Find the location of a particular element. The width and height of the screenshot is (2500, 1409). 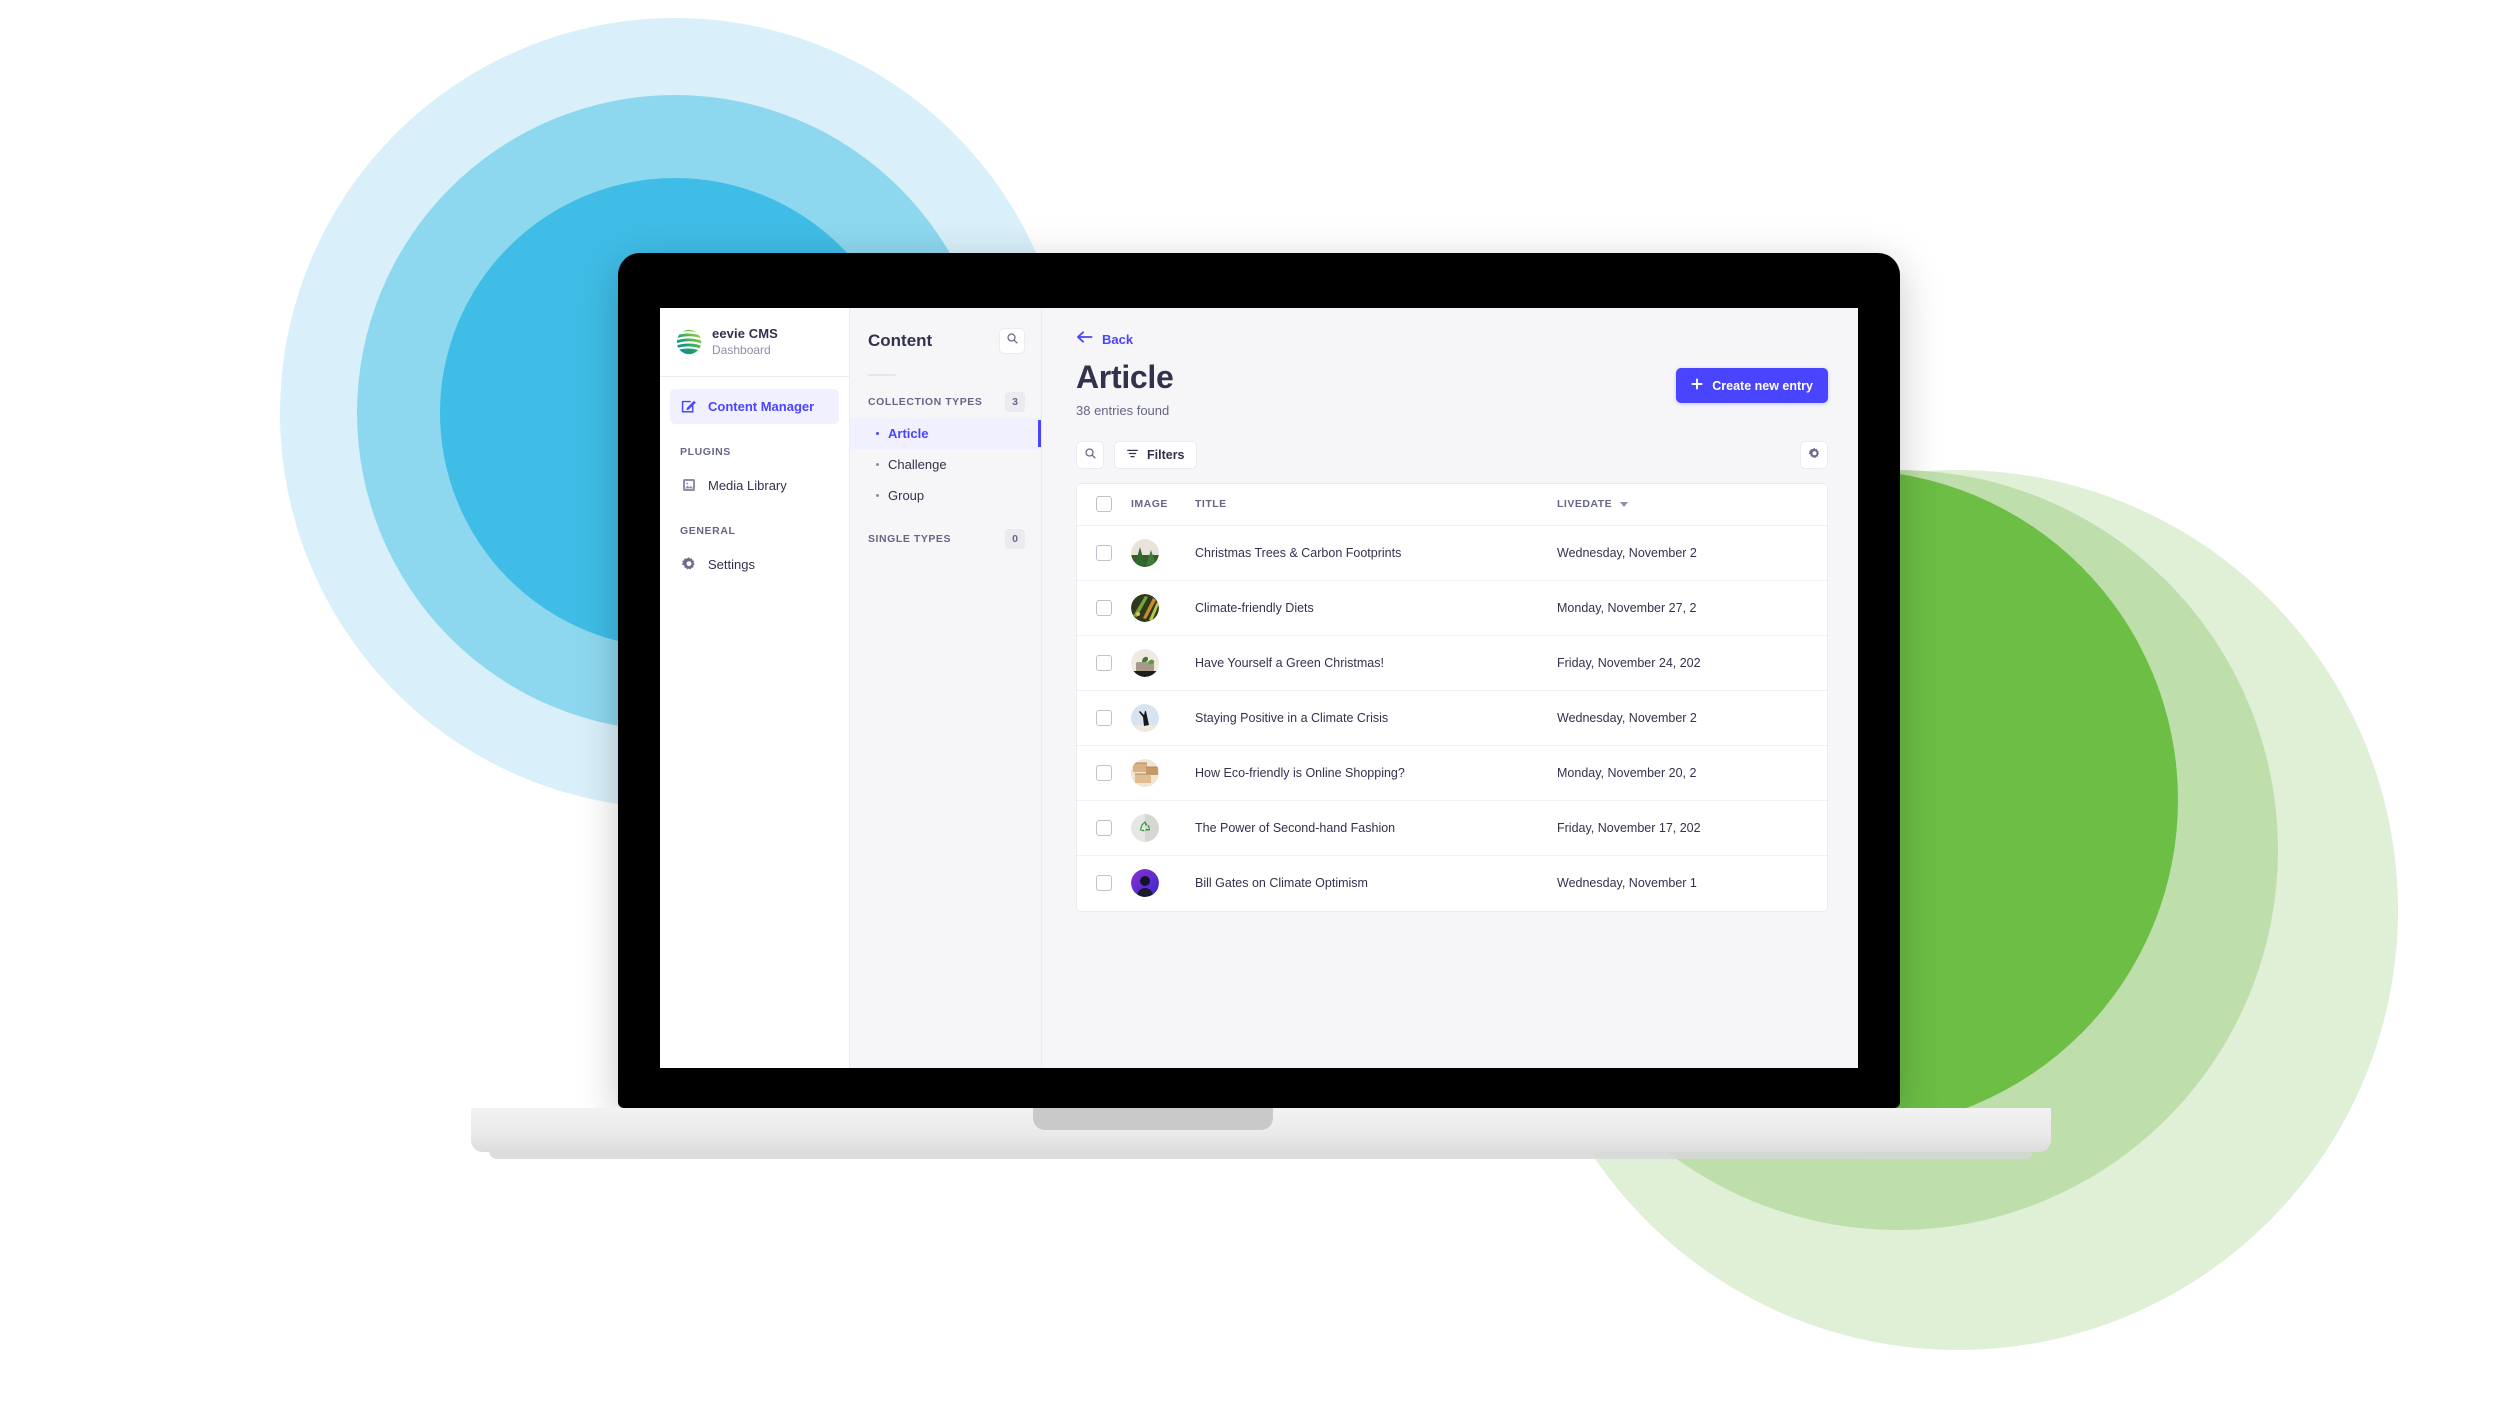

table-header-row: IMAGE TITLE LIVEDATE is located at coordinates (1452, 504).